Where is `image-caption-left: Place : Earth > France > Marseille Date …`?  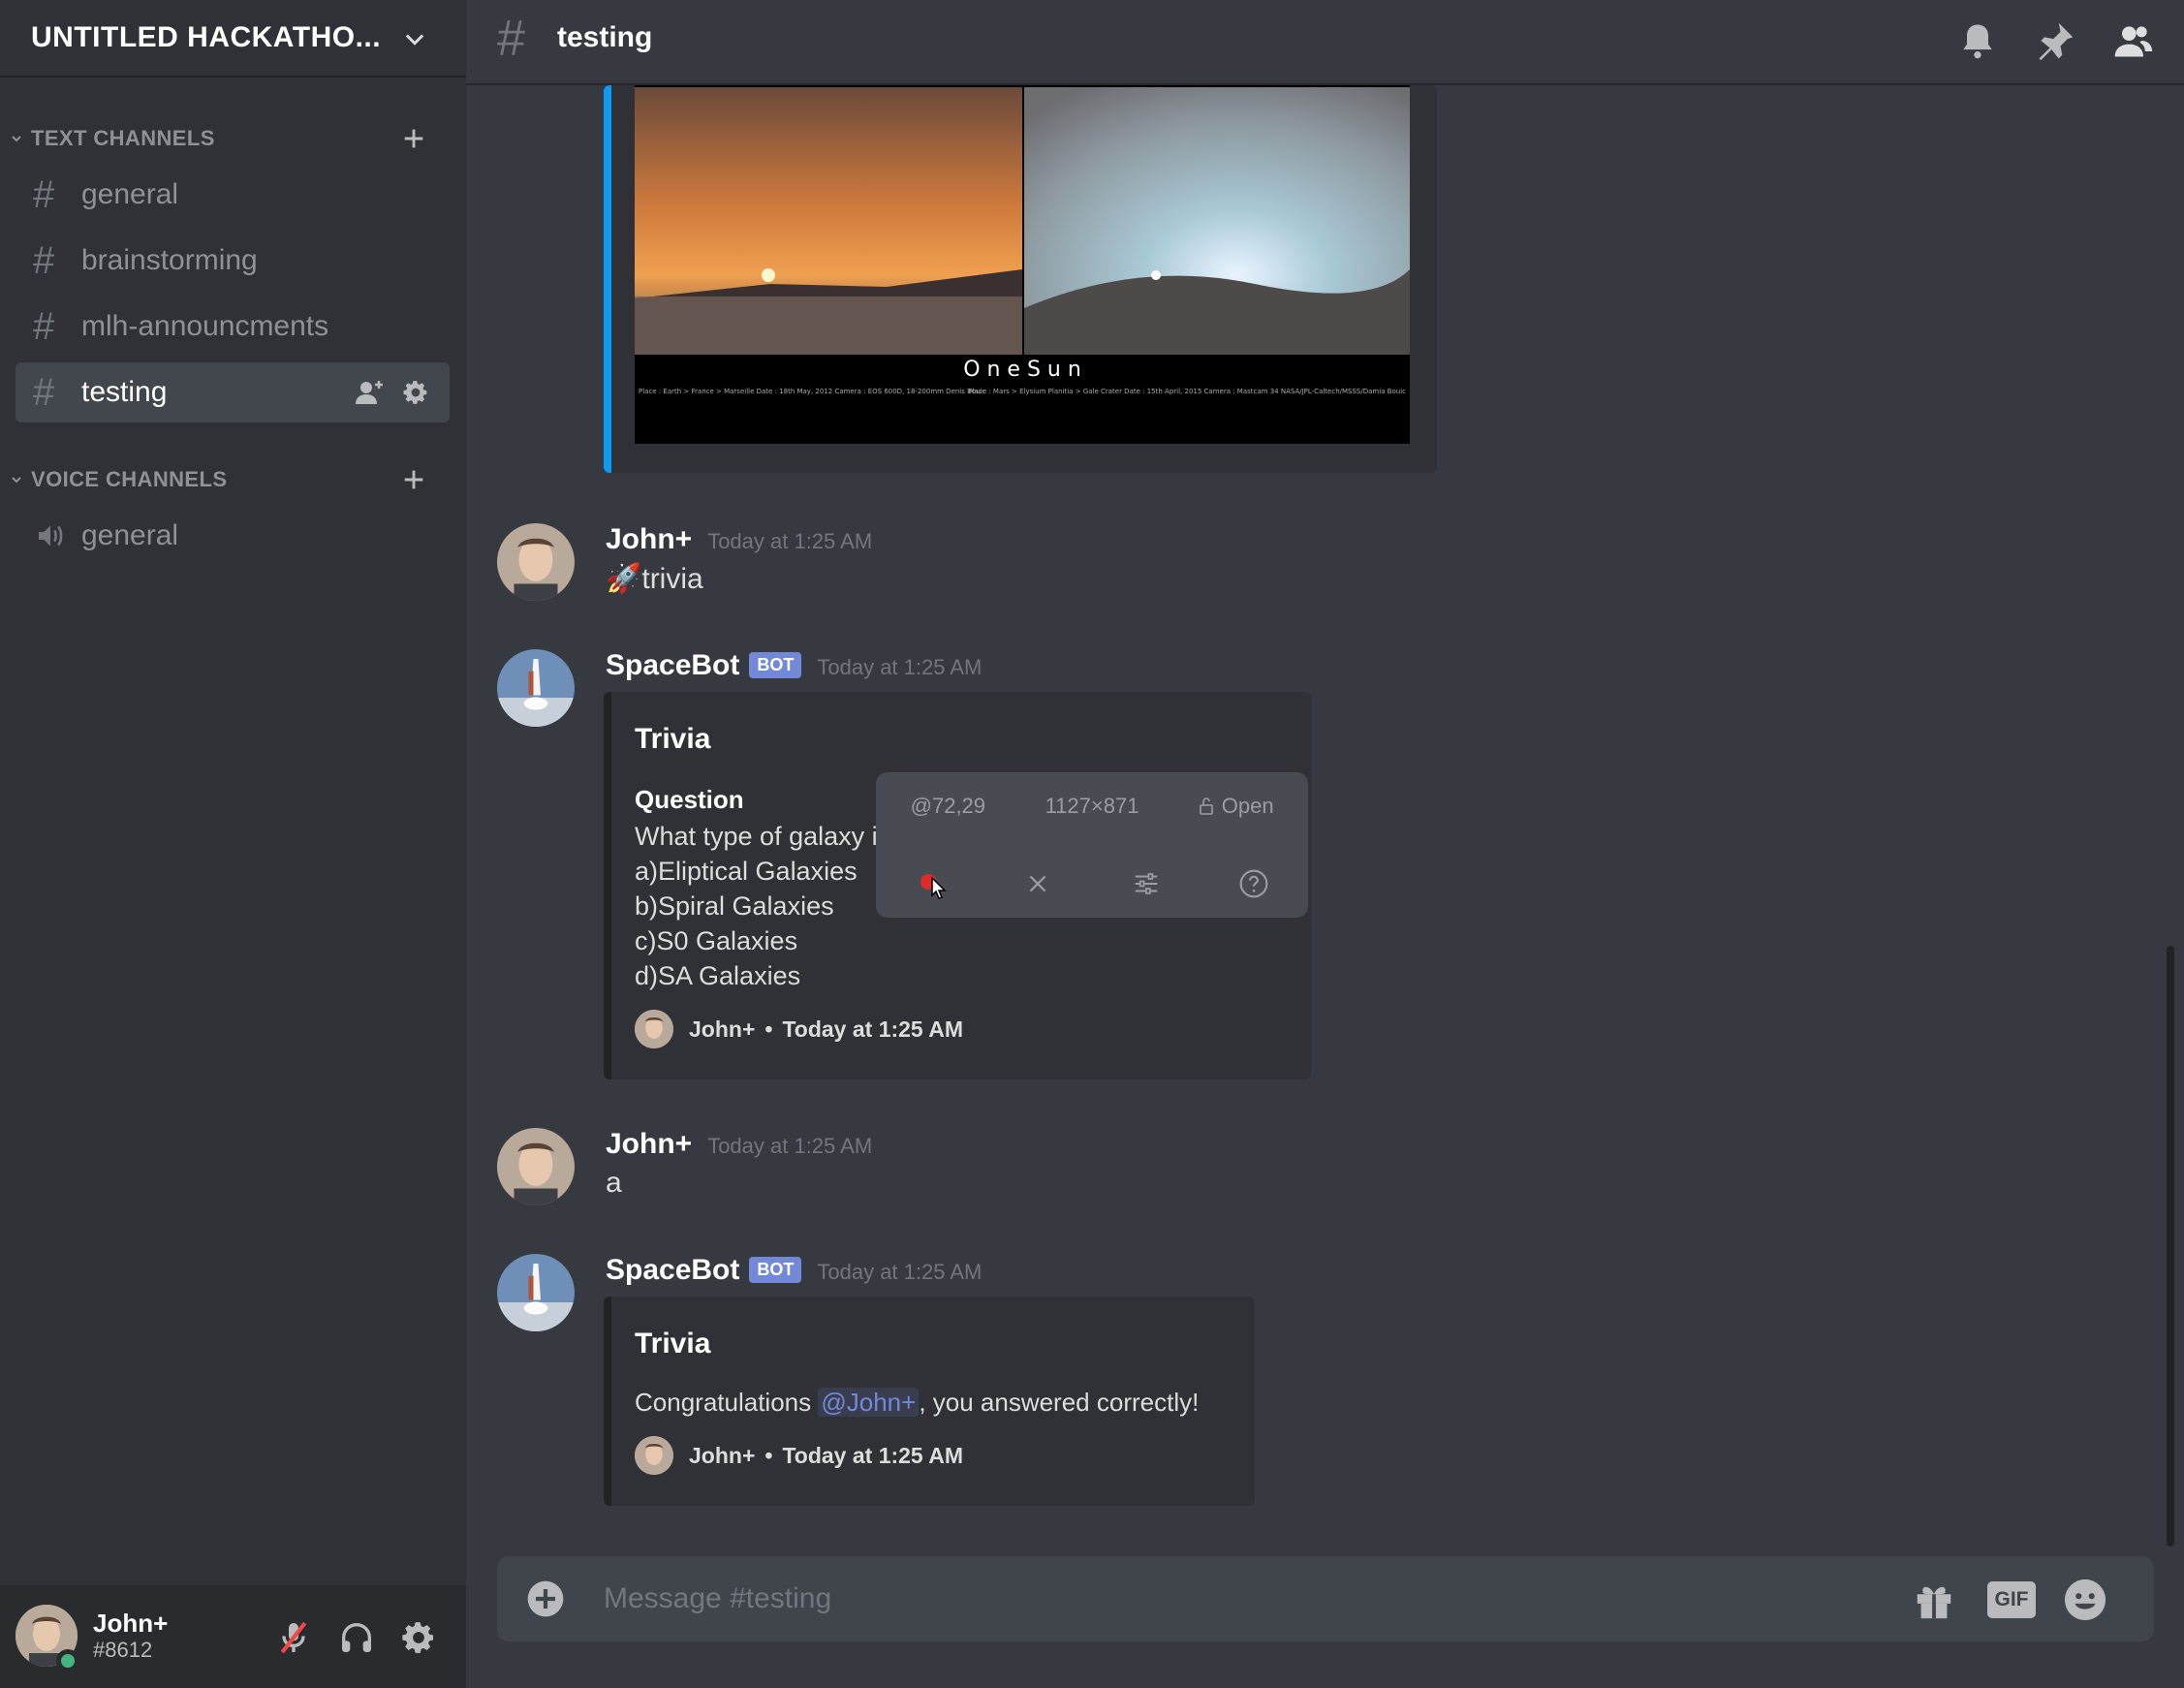 image-caption-left: Place : Earth > France > Marseille Date … is located at coordinates (813, 391).